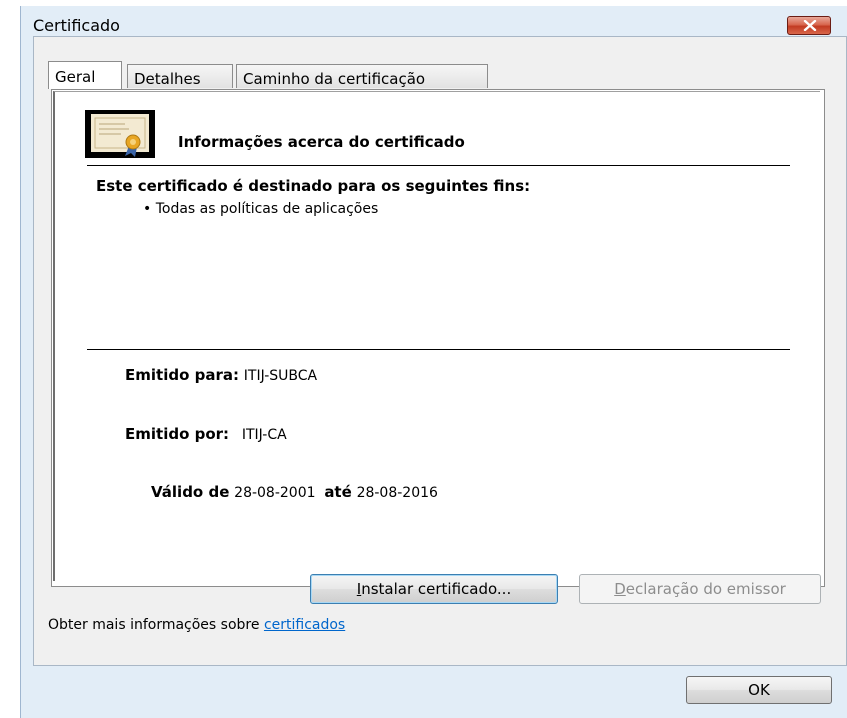 Image resolution: width=847 pixels, height=718 pixels. Describe the element at coordinates (120, 134) in the screenshot. I see `certificate-icon` at that location.